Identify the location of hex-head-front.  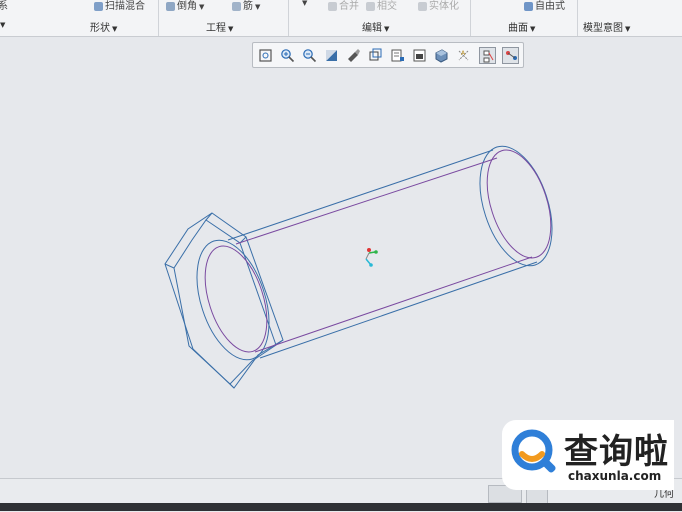
(224, 300).